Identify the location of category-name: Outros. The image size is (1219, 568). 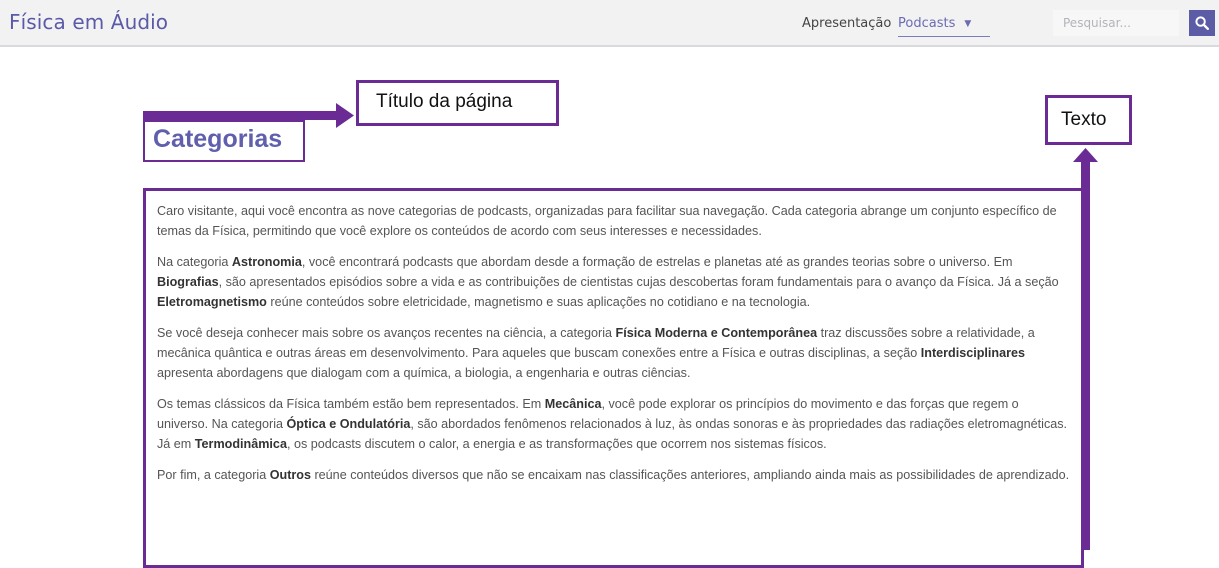
(290, 475).